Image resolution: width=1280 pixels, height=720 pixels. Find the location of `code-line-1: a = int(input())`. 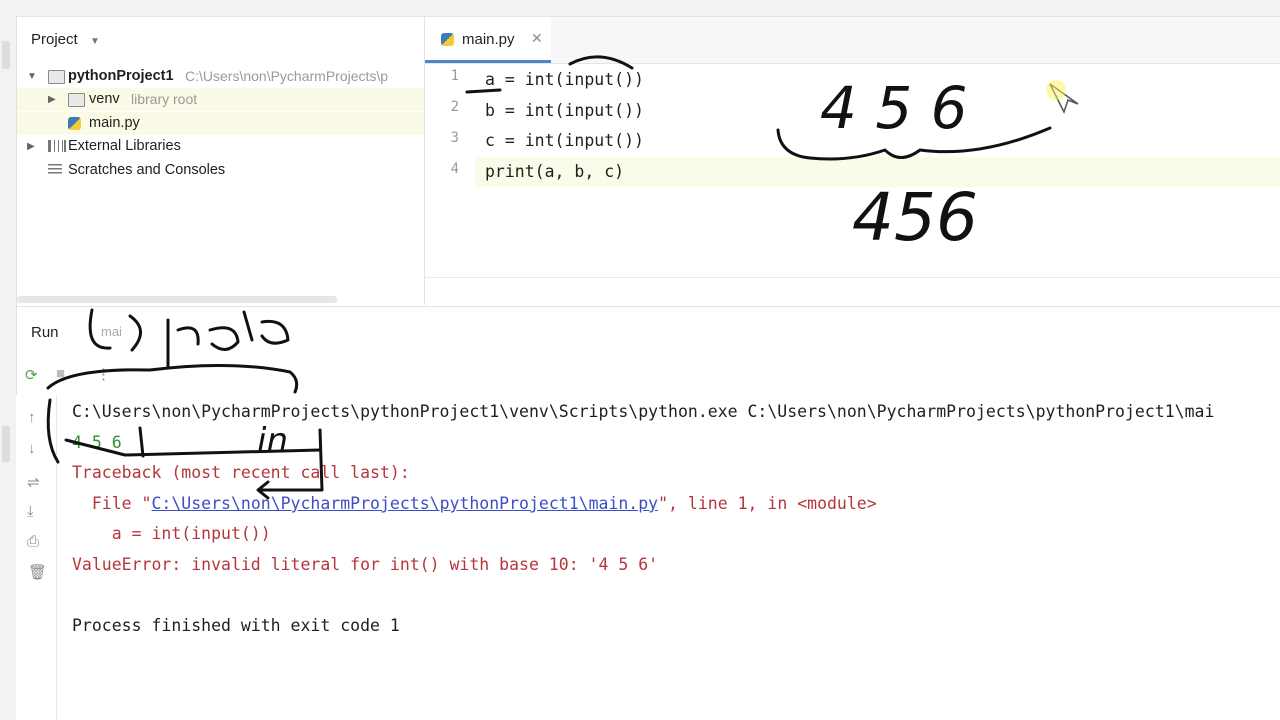

code-line-1: a = int(input()) is located at coordinates (564, 80).